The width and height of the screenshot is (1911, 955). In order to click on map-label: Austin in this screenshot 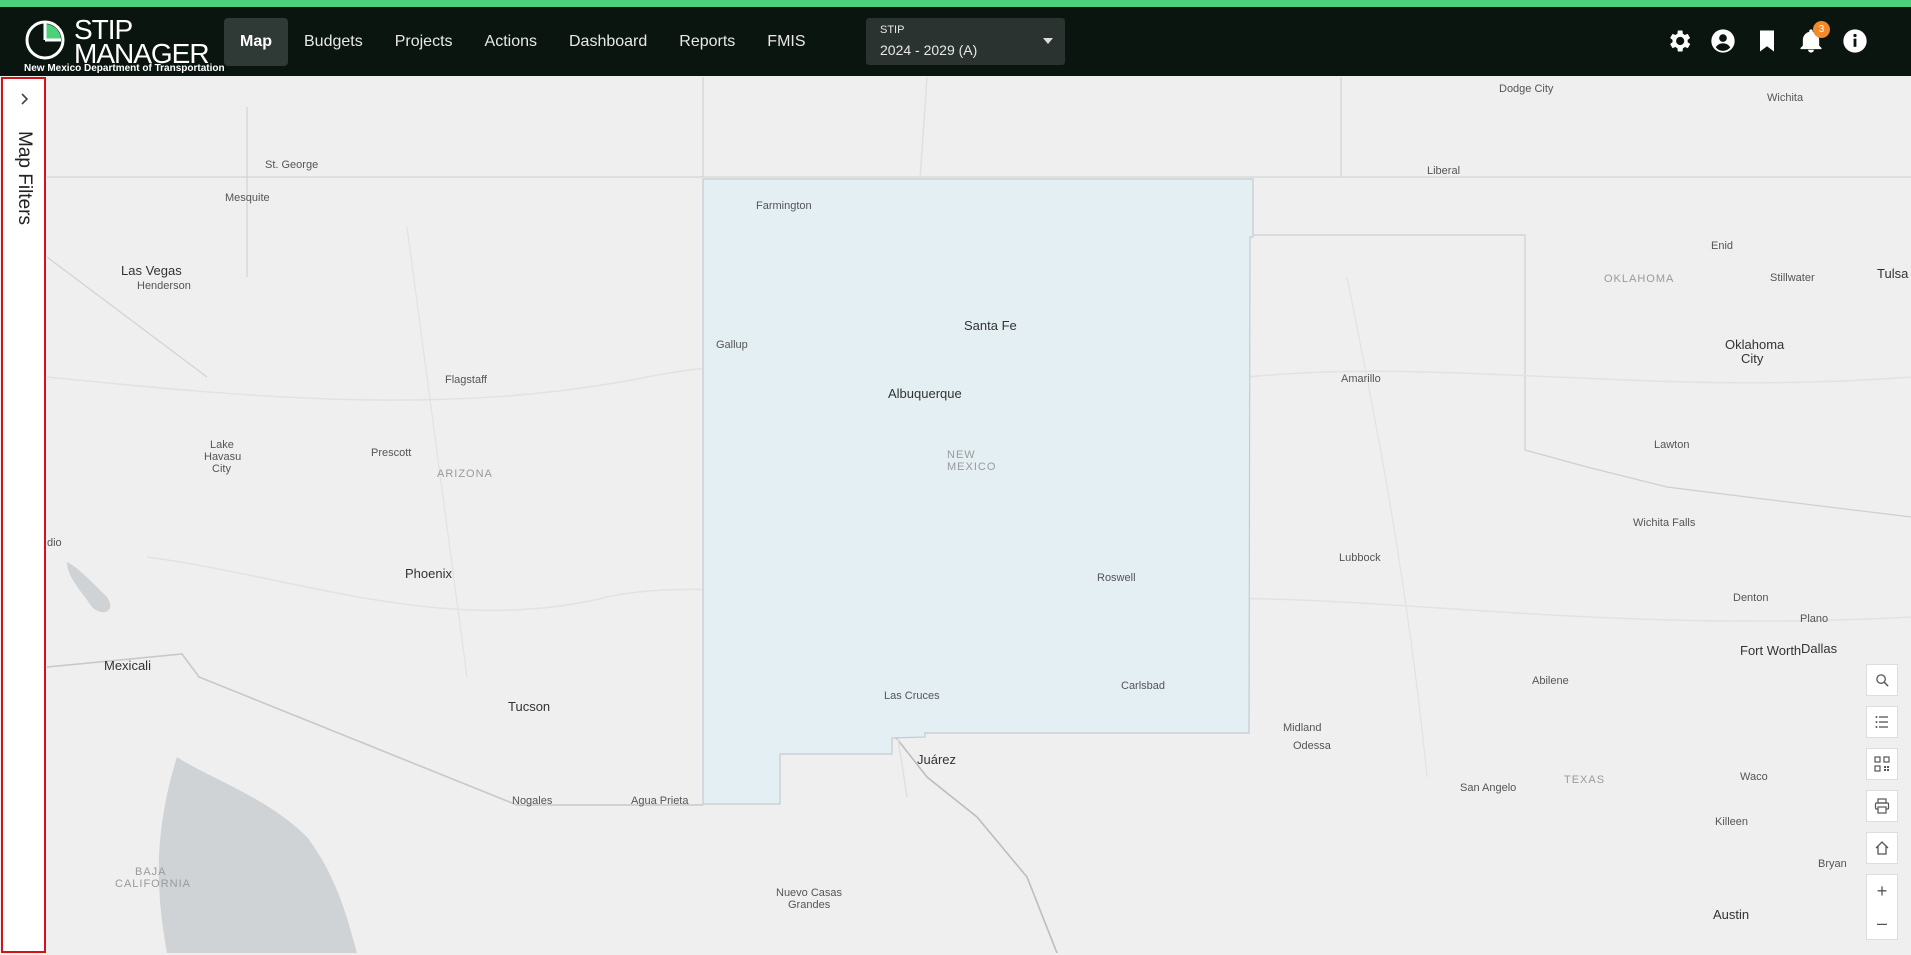, I will do `click(1731, 914)`.